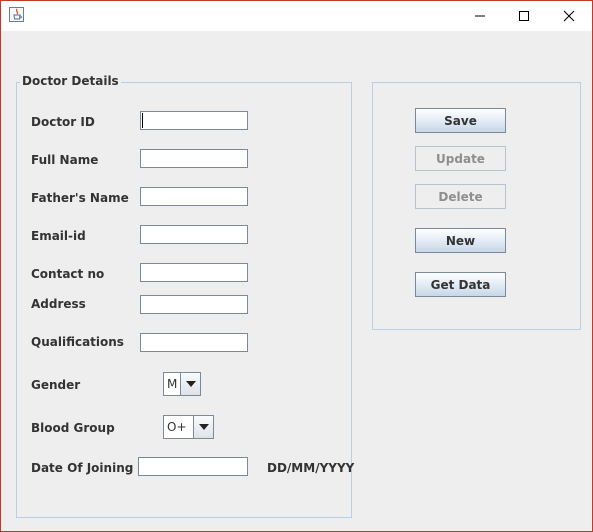  What do you see at coordinates (194, 158) in the screenshot?
I see `full-name-input` at bounding box center [194, 158].